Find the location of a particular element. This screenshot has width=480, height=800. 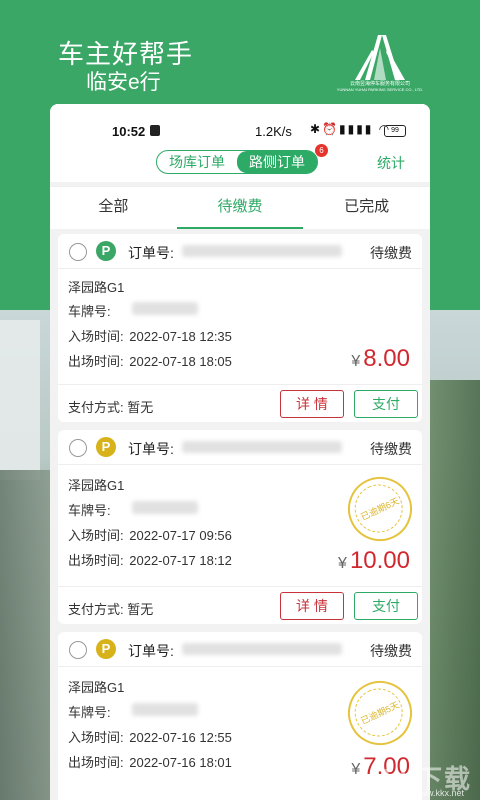

logo-text: 云南昱海停车服务有限公司 is located at coordinates (379, 84).